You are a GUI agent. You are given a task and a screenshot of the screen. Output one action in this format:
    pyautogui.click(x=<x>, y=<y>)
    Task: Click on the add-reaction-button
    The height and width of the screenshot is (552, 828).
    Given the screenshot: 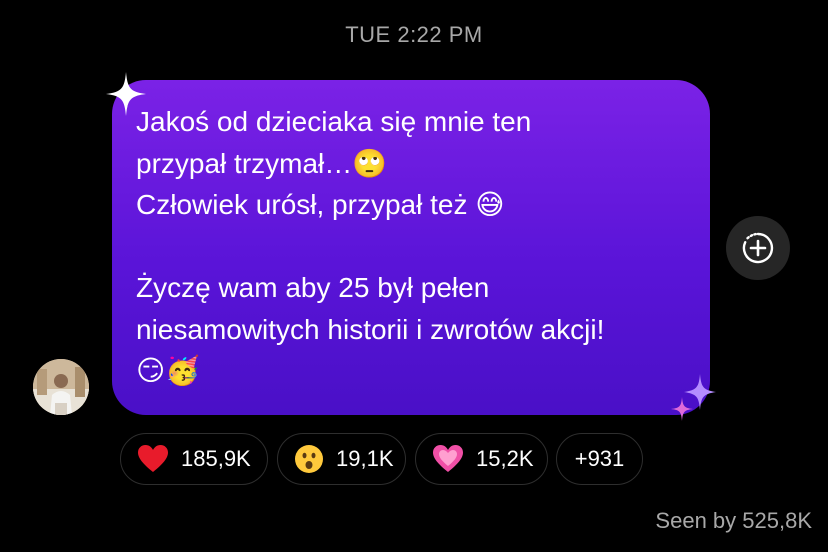 What is the action you would take?
    pyautogui.click(x=758, y=248)
    